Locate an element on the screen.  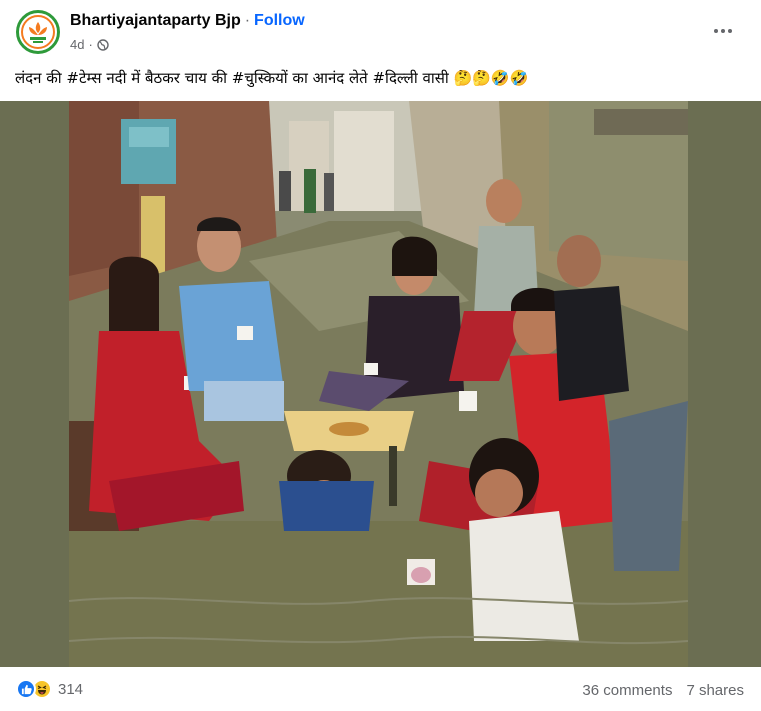
engagement-stats: 36 comments 7 shares is located at coordinates (663, 690).